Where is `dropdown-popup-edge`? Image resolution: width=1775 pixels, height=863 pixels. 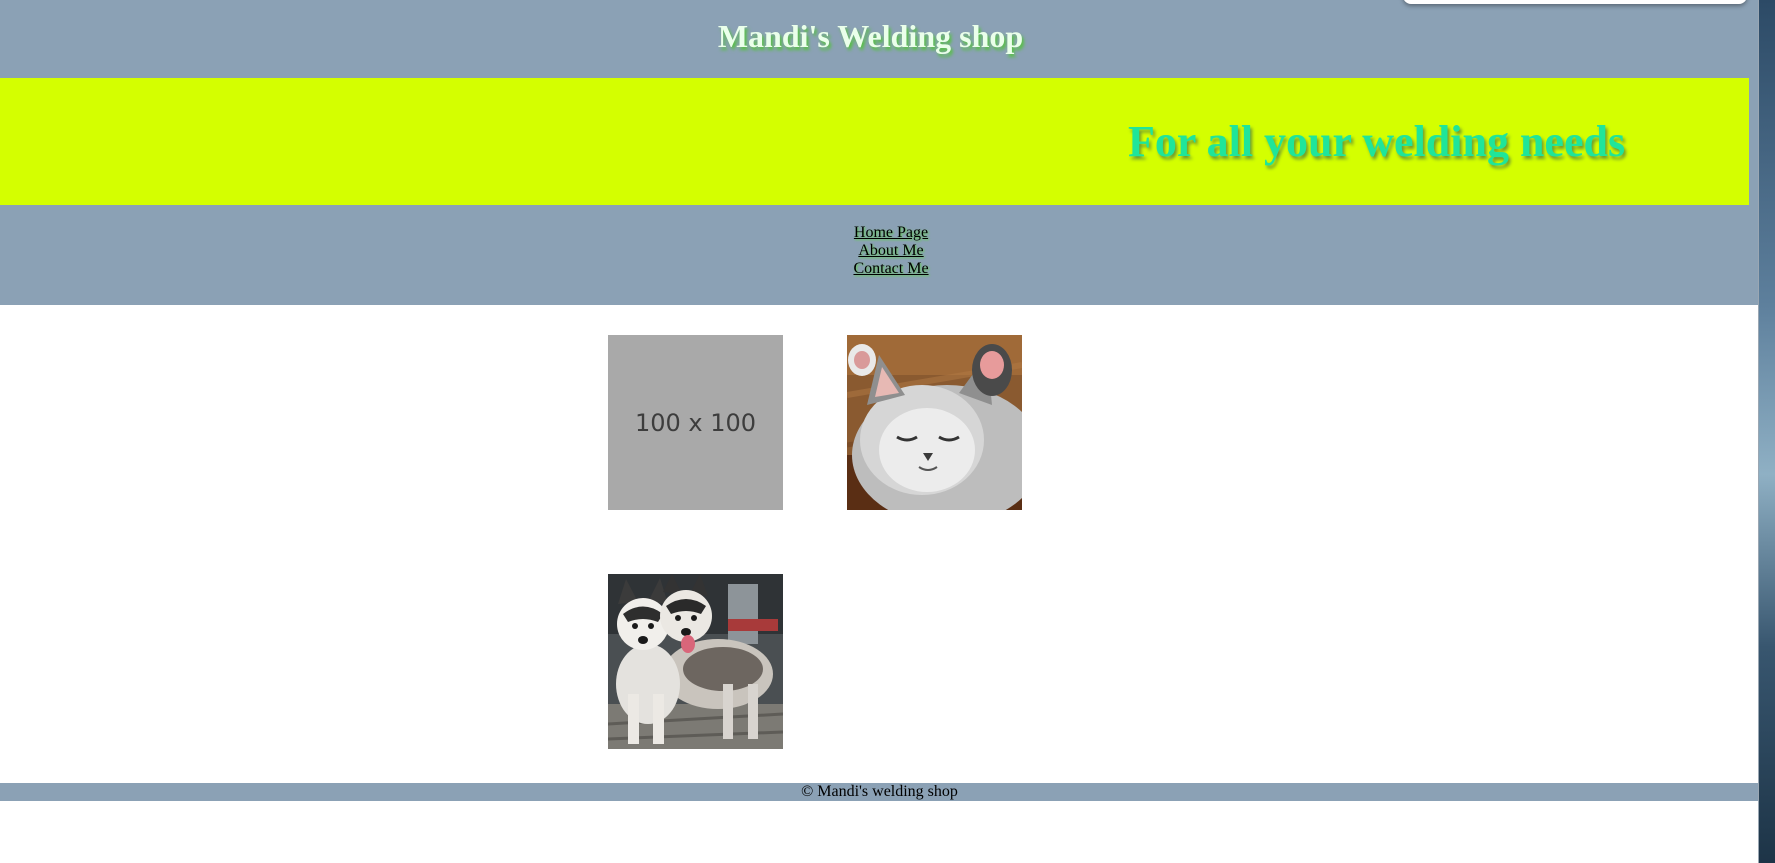
dropdown-popup-edge is located at coordinates (1575, 2).